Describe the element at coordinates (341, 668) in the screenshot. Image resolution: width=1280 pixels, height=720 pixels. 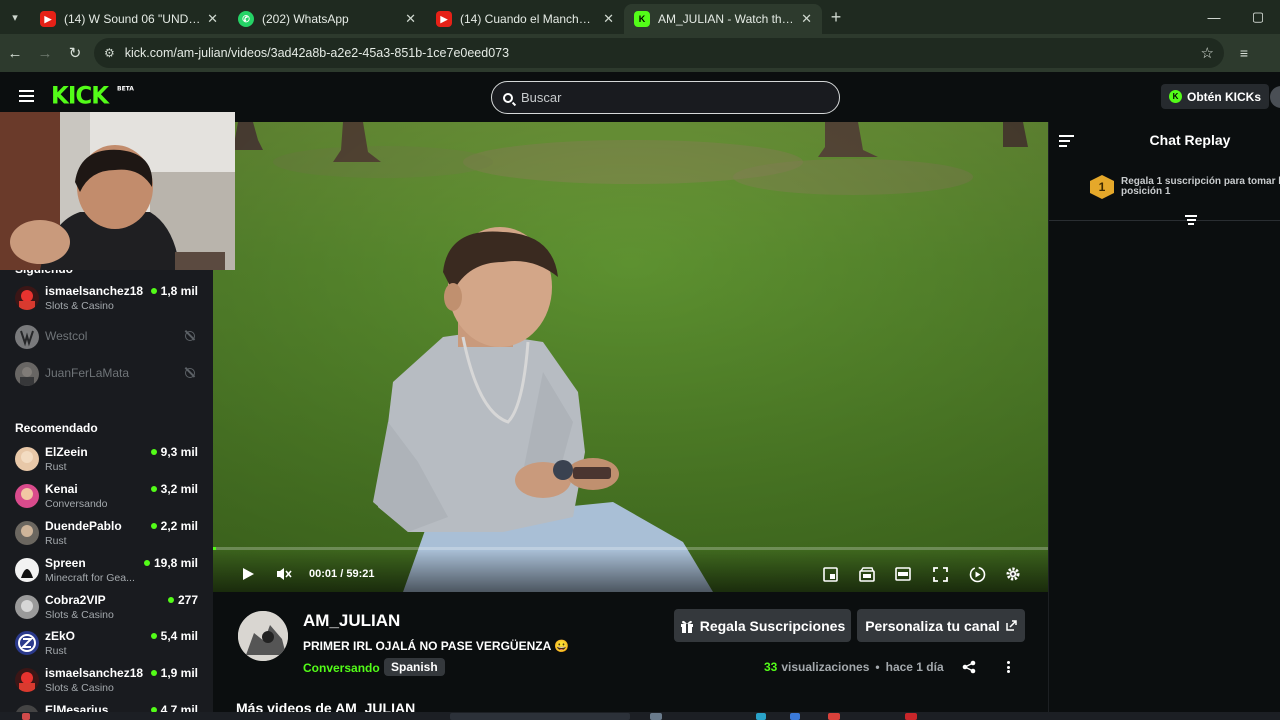
I see `category-link: Conversando` at that location.